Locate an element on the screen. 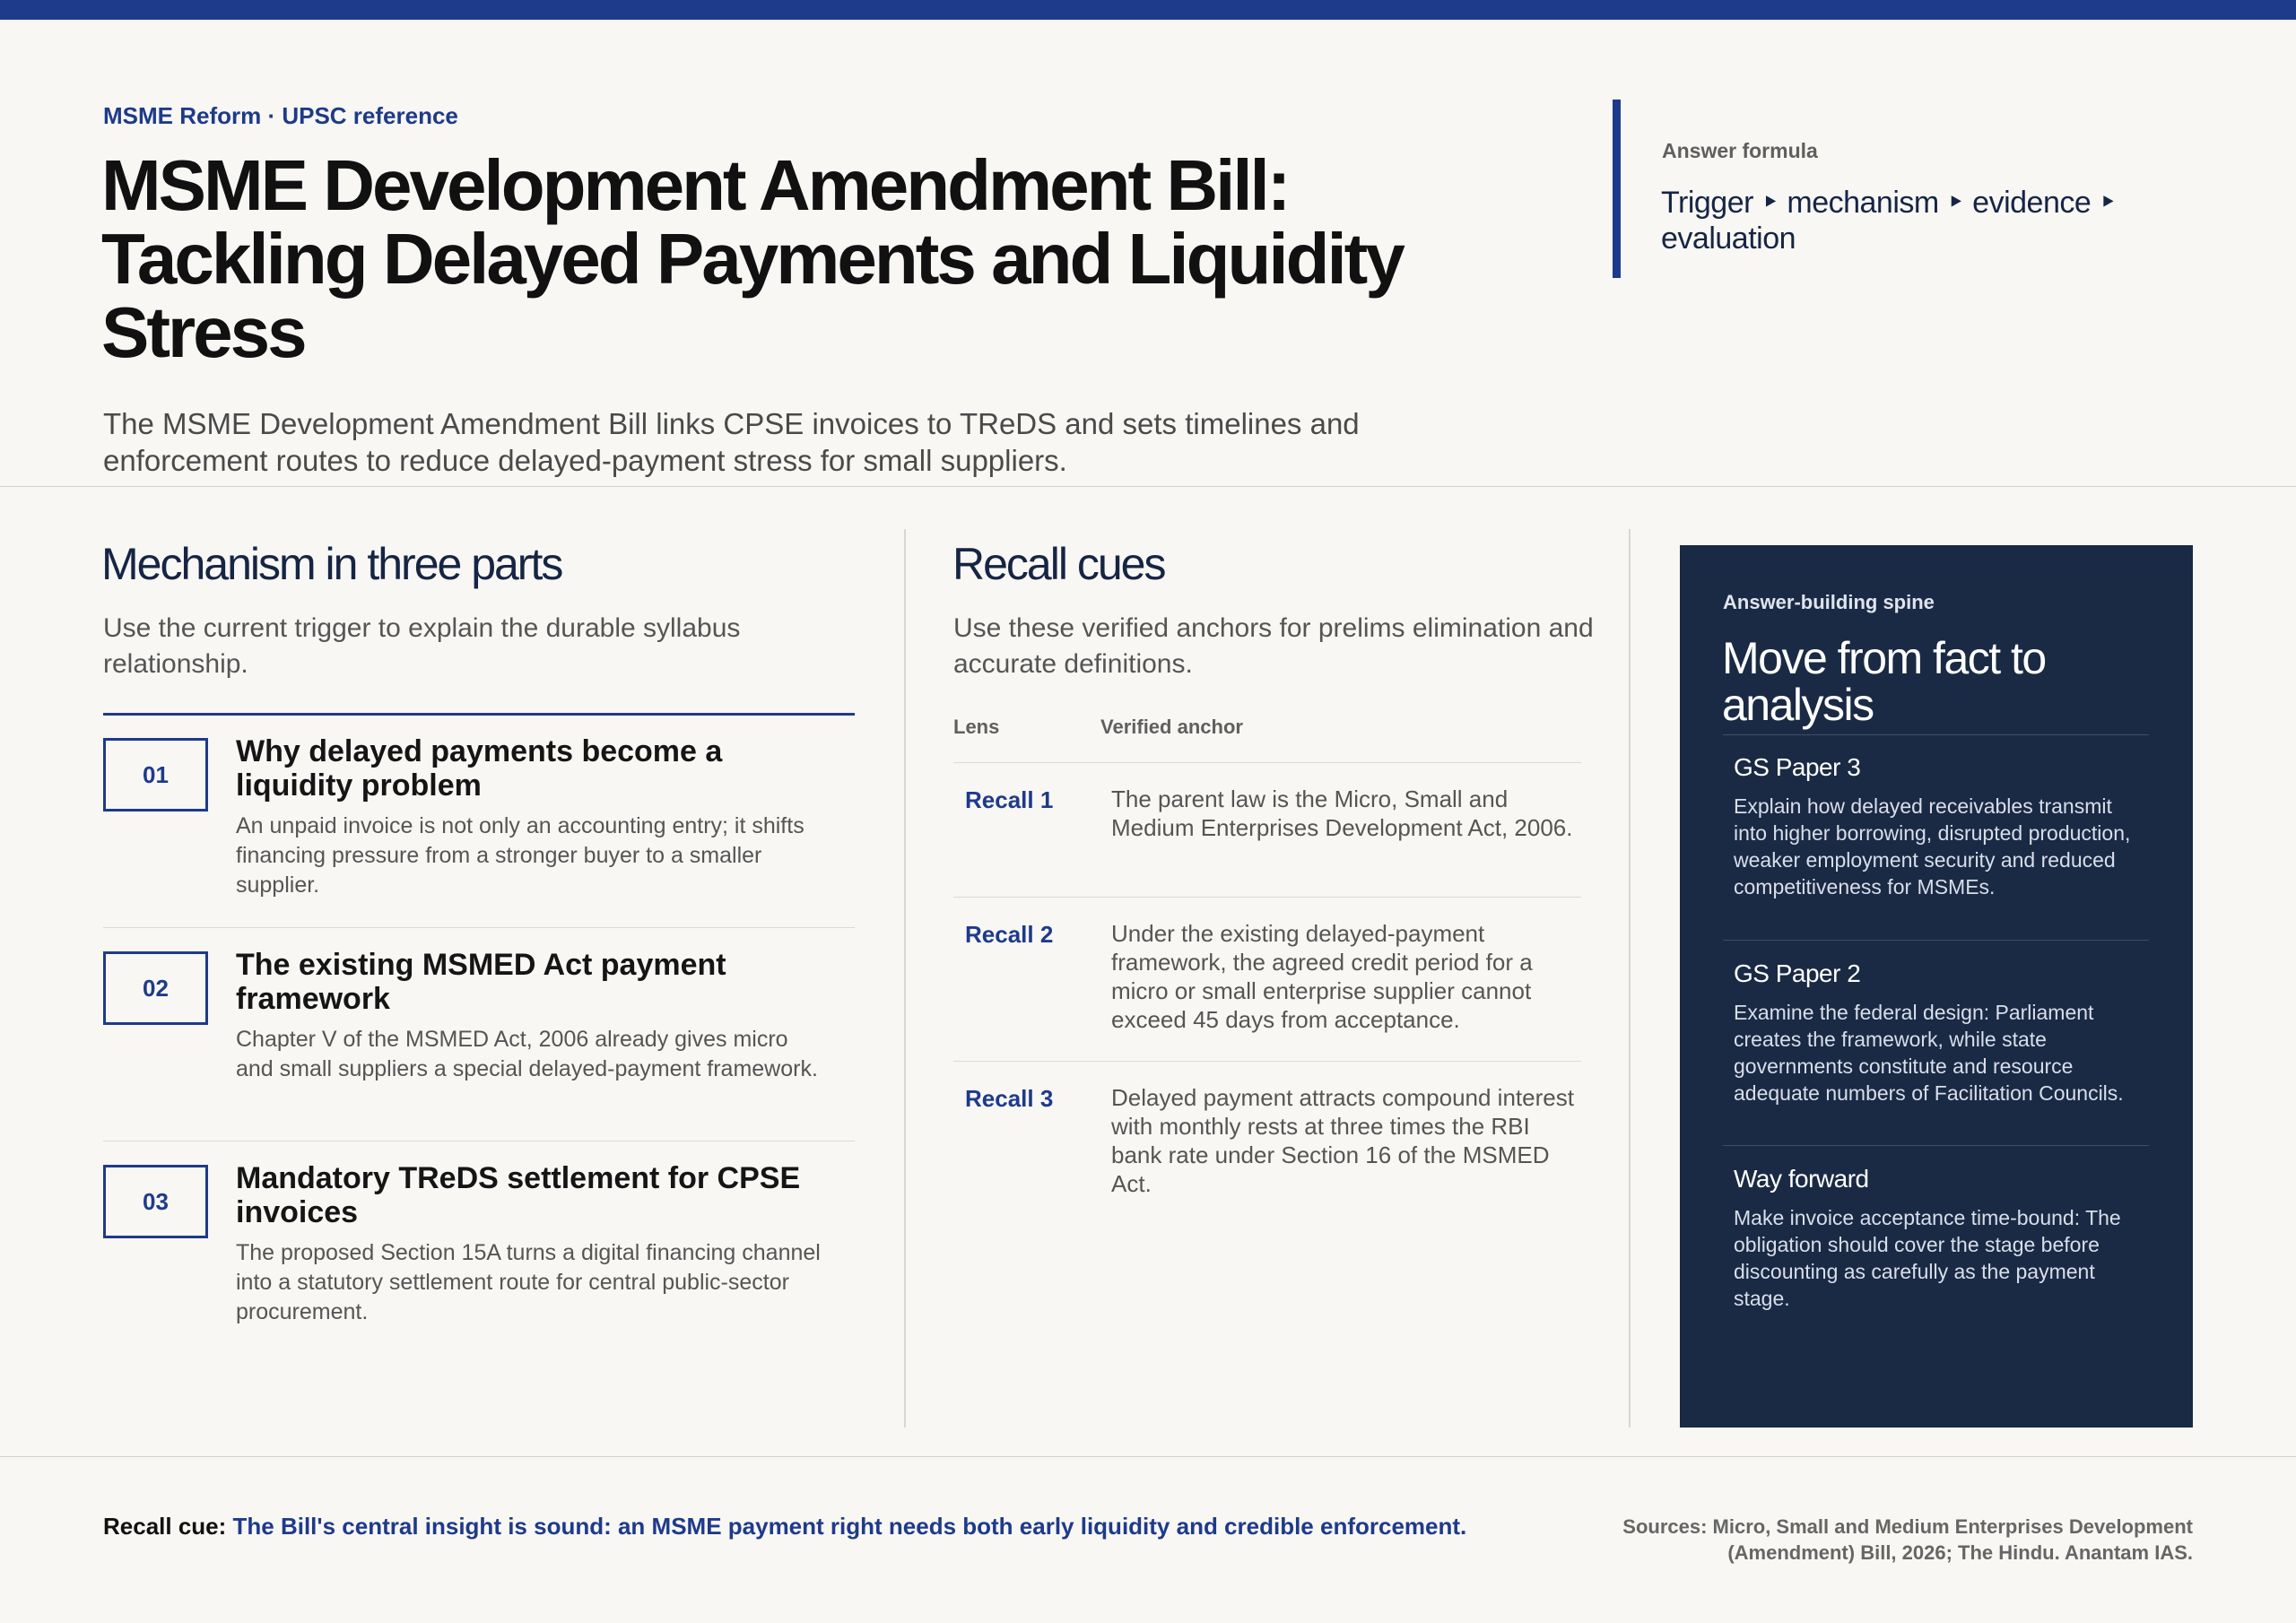 The width and height of the screenshot is (2296, 1623). spine-section-heading: GS Paper 2 is located at coordinates (1797, 973).